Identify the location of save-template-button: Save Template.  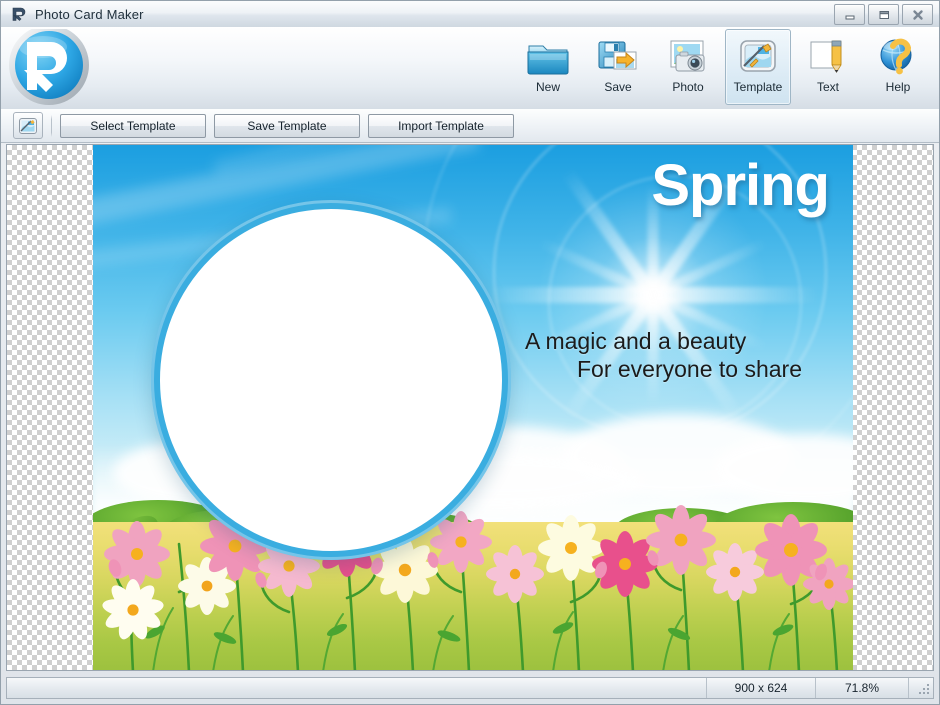
(287, 125).